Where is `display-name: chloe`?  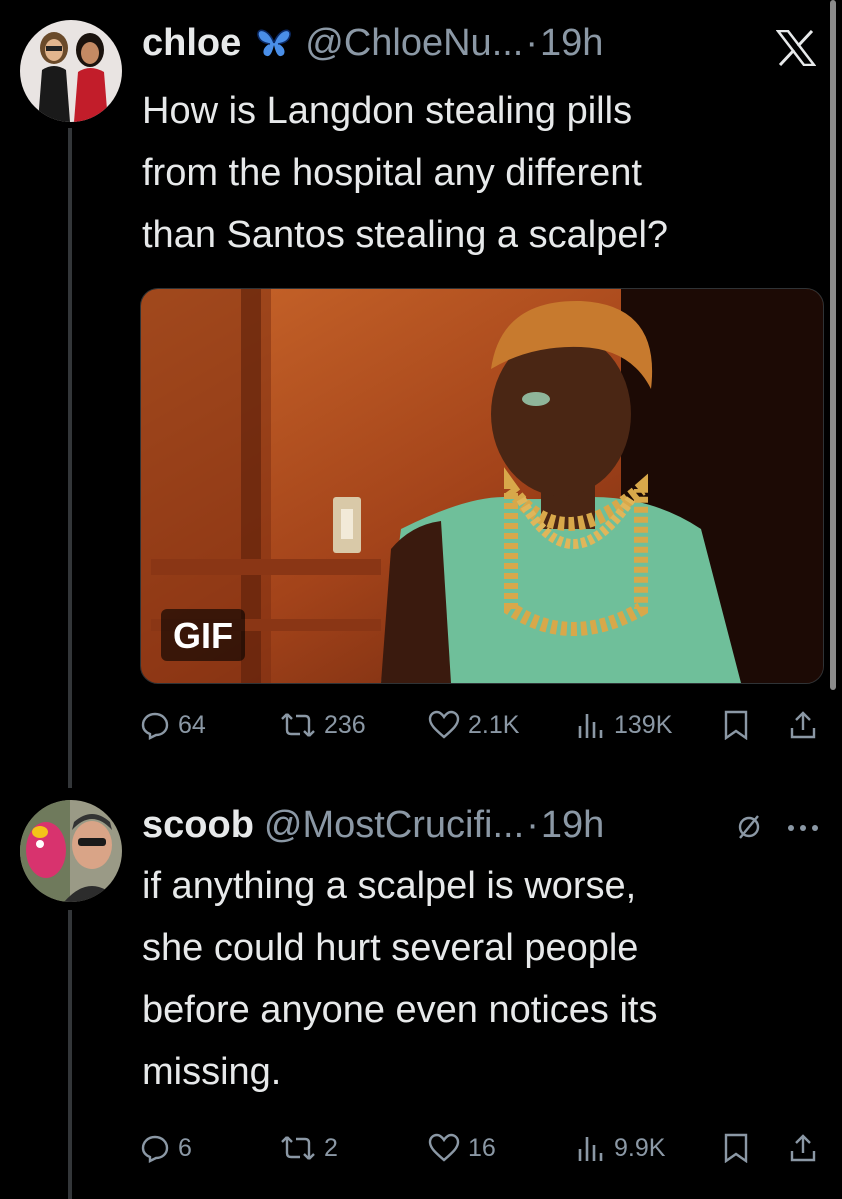 display-name: chloe is located at coordinates (191, 43).